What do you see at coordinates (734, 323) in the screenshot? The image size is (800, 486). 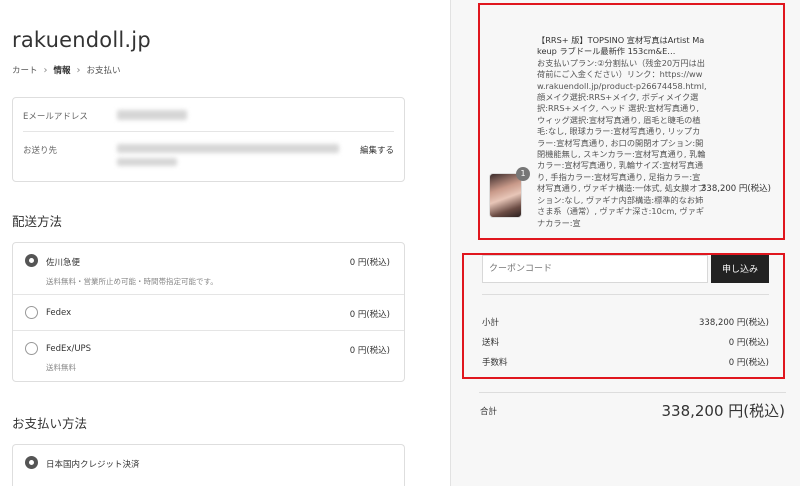 I see `subtotal-value: 338,200 円(税込)` at bounding box center [734, 323].